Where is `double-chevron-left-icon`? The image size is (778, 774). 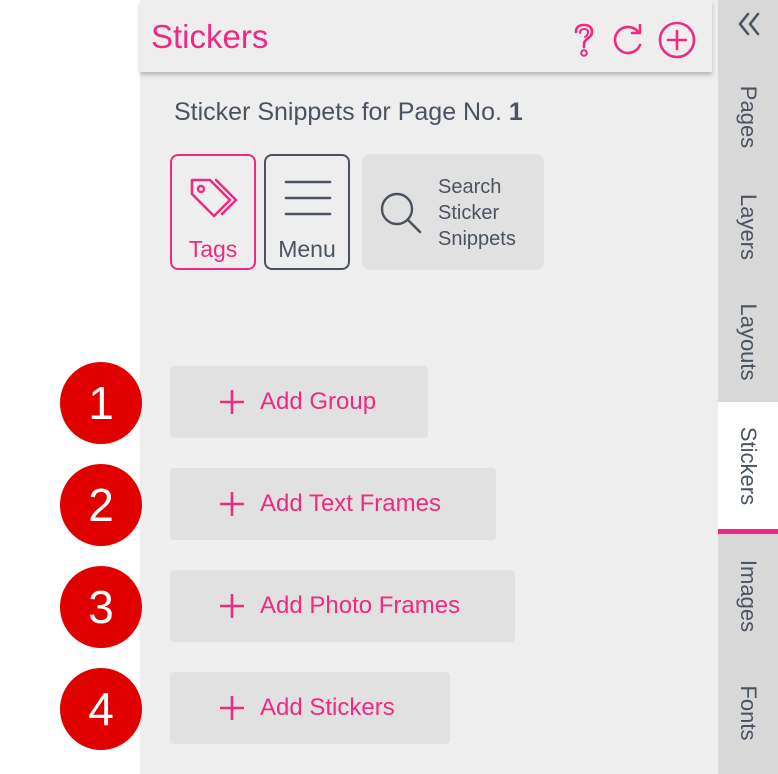
double-chevron-left-icon is located at coordinates (749, 25).